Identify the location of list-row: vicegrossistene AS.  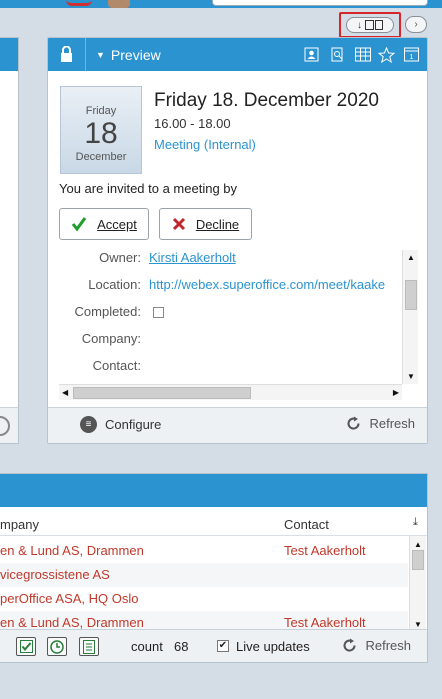
(204, 575).